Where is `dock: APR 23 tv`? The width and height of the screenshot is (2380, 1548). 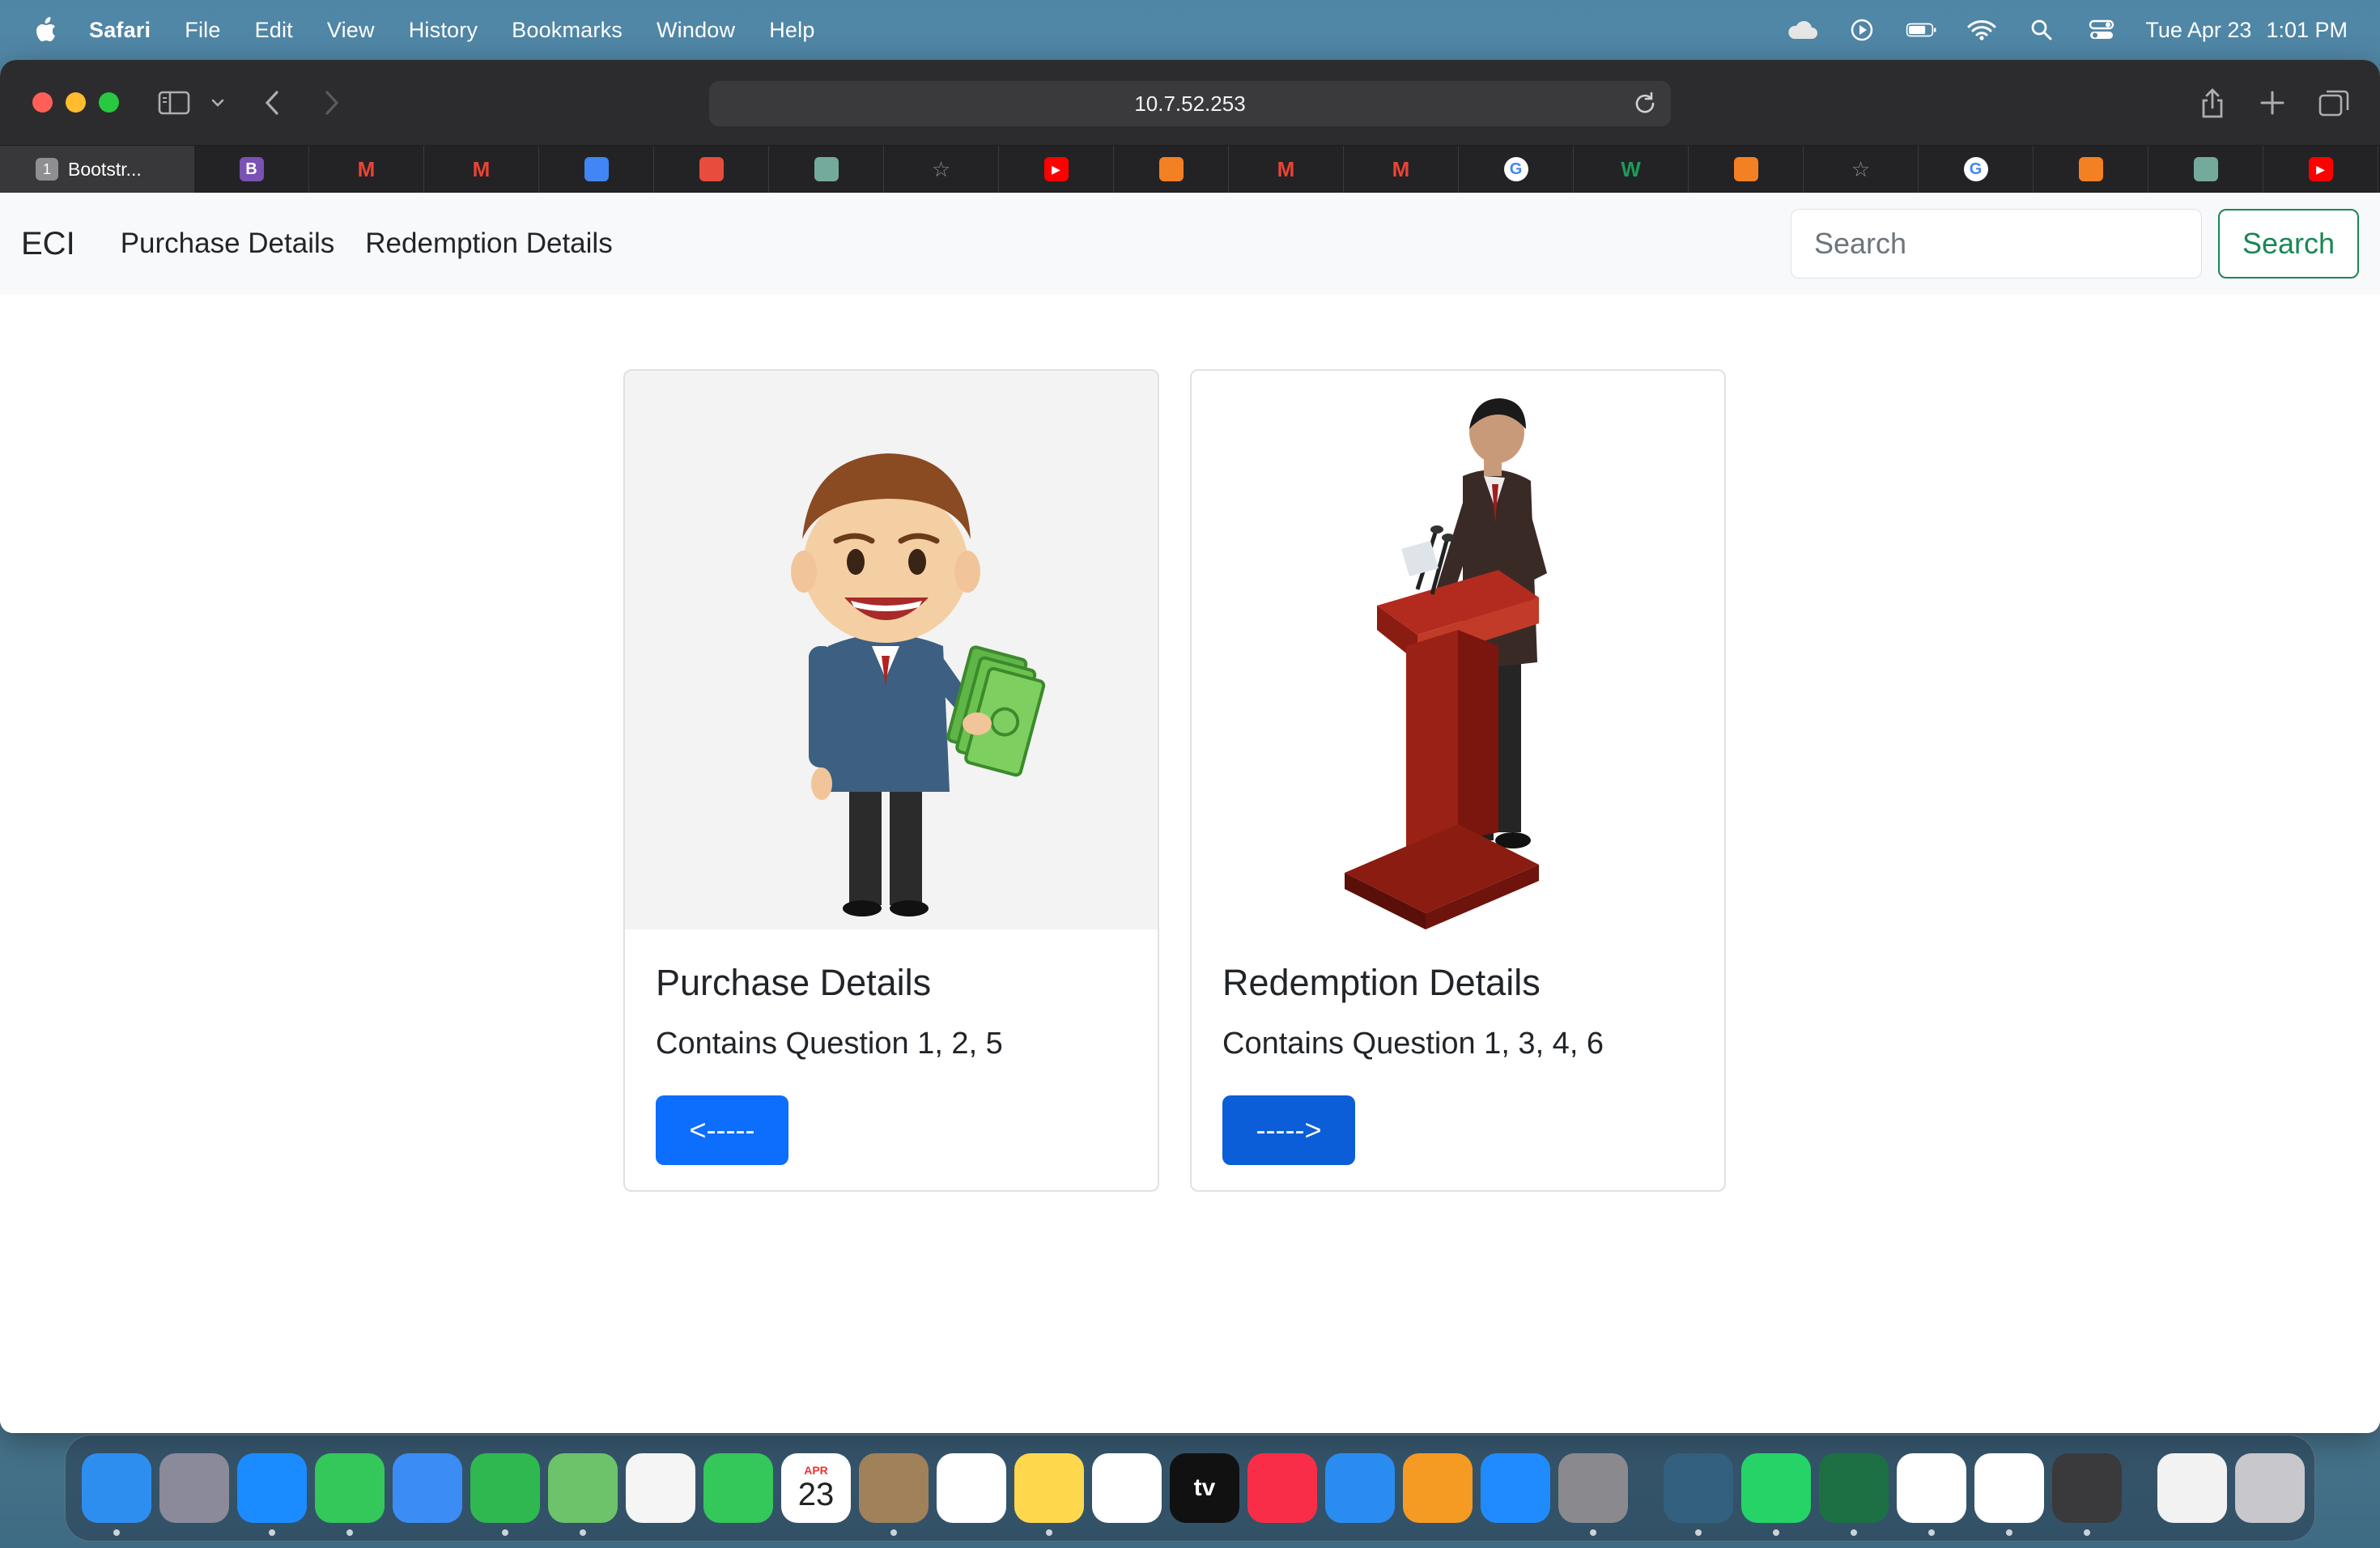
dock: APR 23 tv is located at coordinates (1190, 1489).